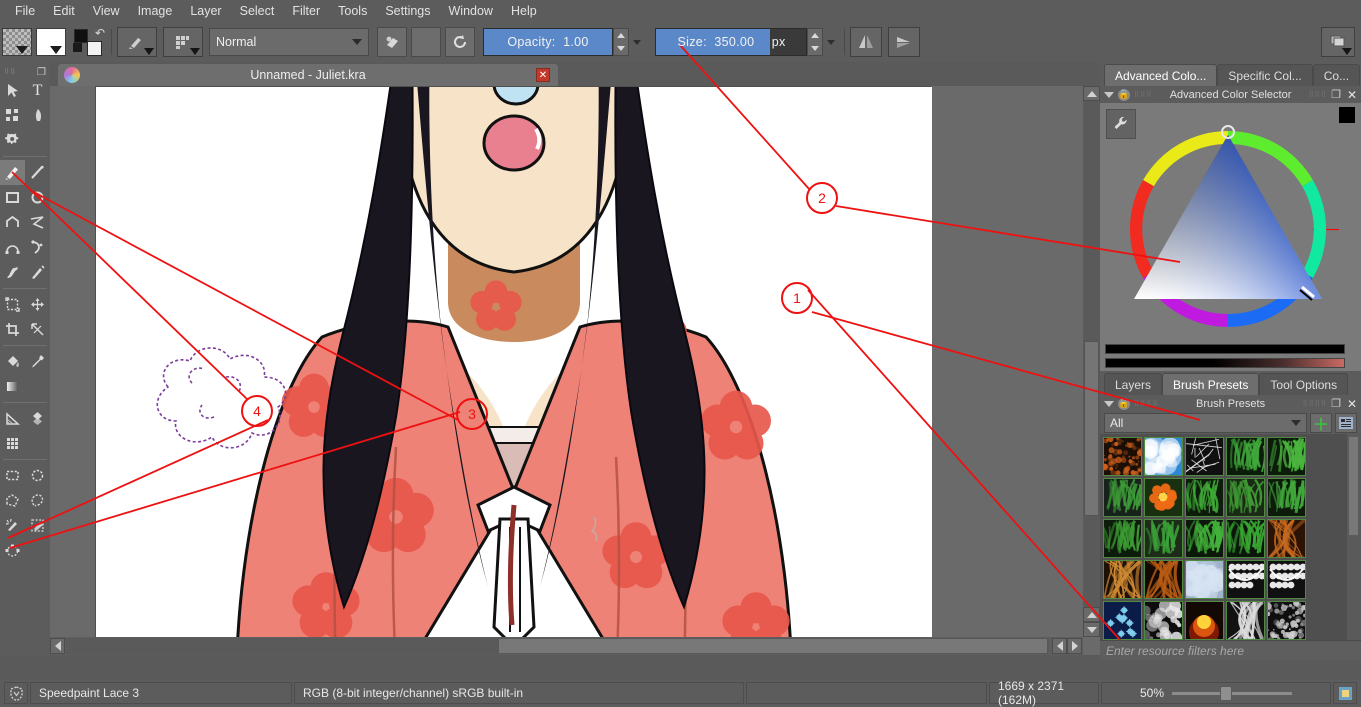 The width and height of the screenshot is (1361, 707). I want to click on mirror-horizontal-button, so click(866, 42).